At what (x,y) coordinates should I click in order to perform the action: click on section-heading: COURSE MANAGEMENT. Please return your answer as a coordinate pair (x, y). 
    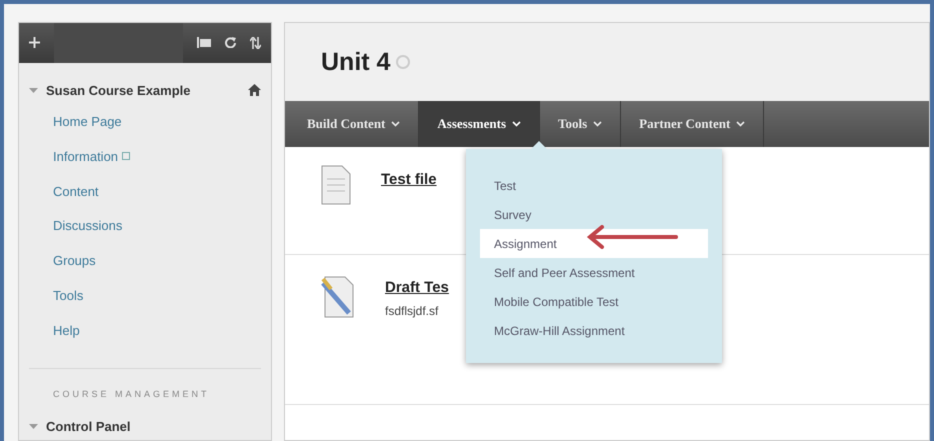
    Looking at the image, I should click on (131, 393).